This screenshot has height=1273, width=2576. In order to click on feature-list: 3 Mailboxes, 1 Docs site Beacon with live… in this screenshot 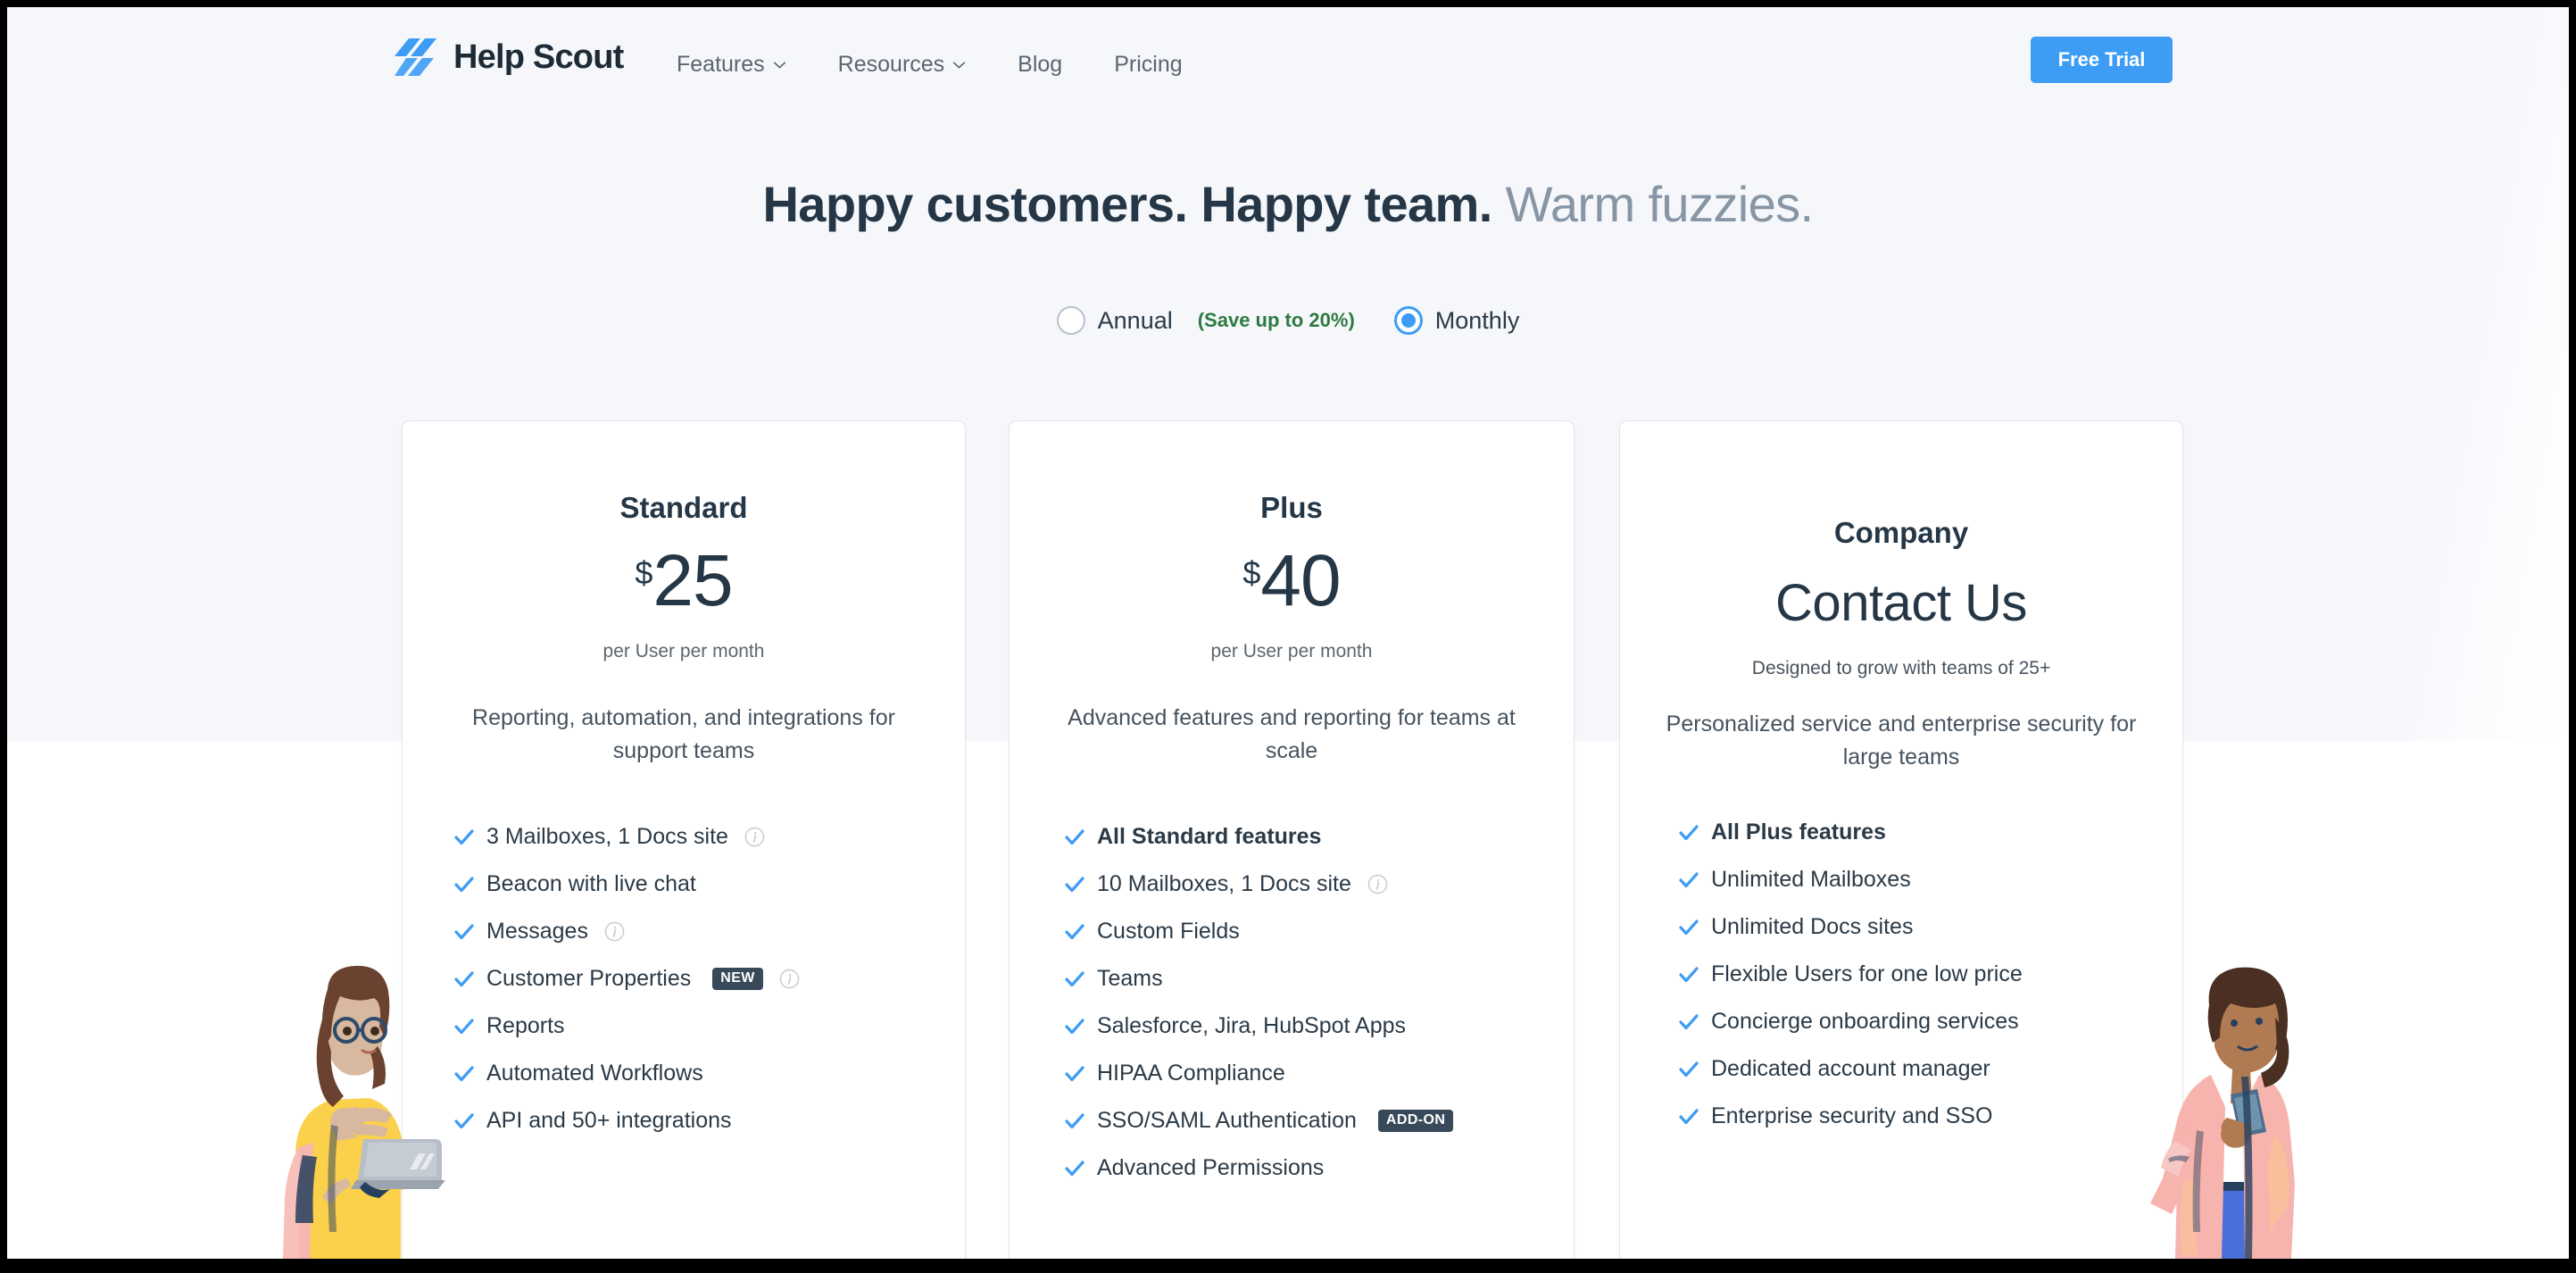, I will do `click(684, 978)`.